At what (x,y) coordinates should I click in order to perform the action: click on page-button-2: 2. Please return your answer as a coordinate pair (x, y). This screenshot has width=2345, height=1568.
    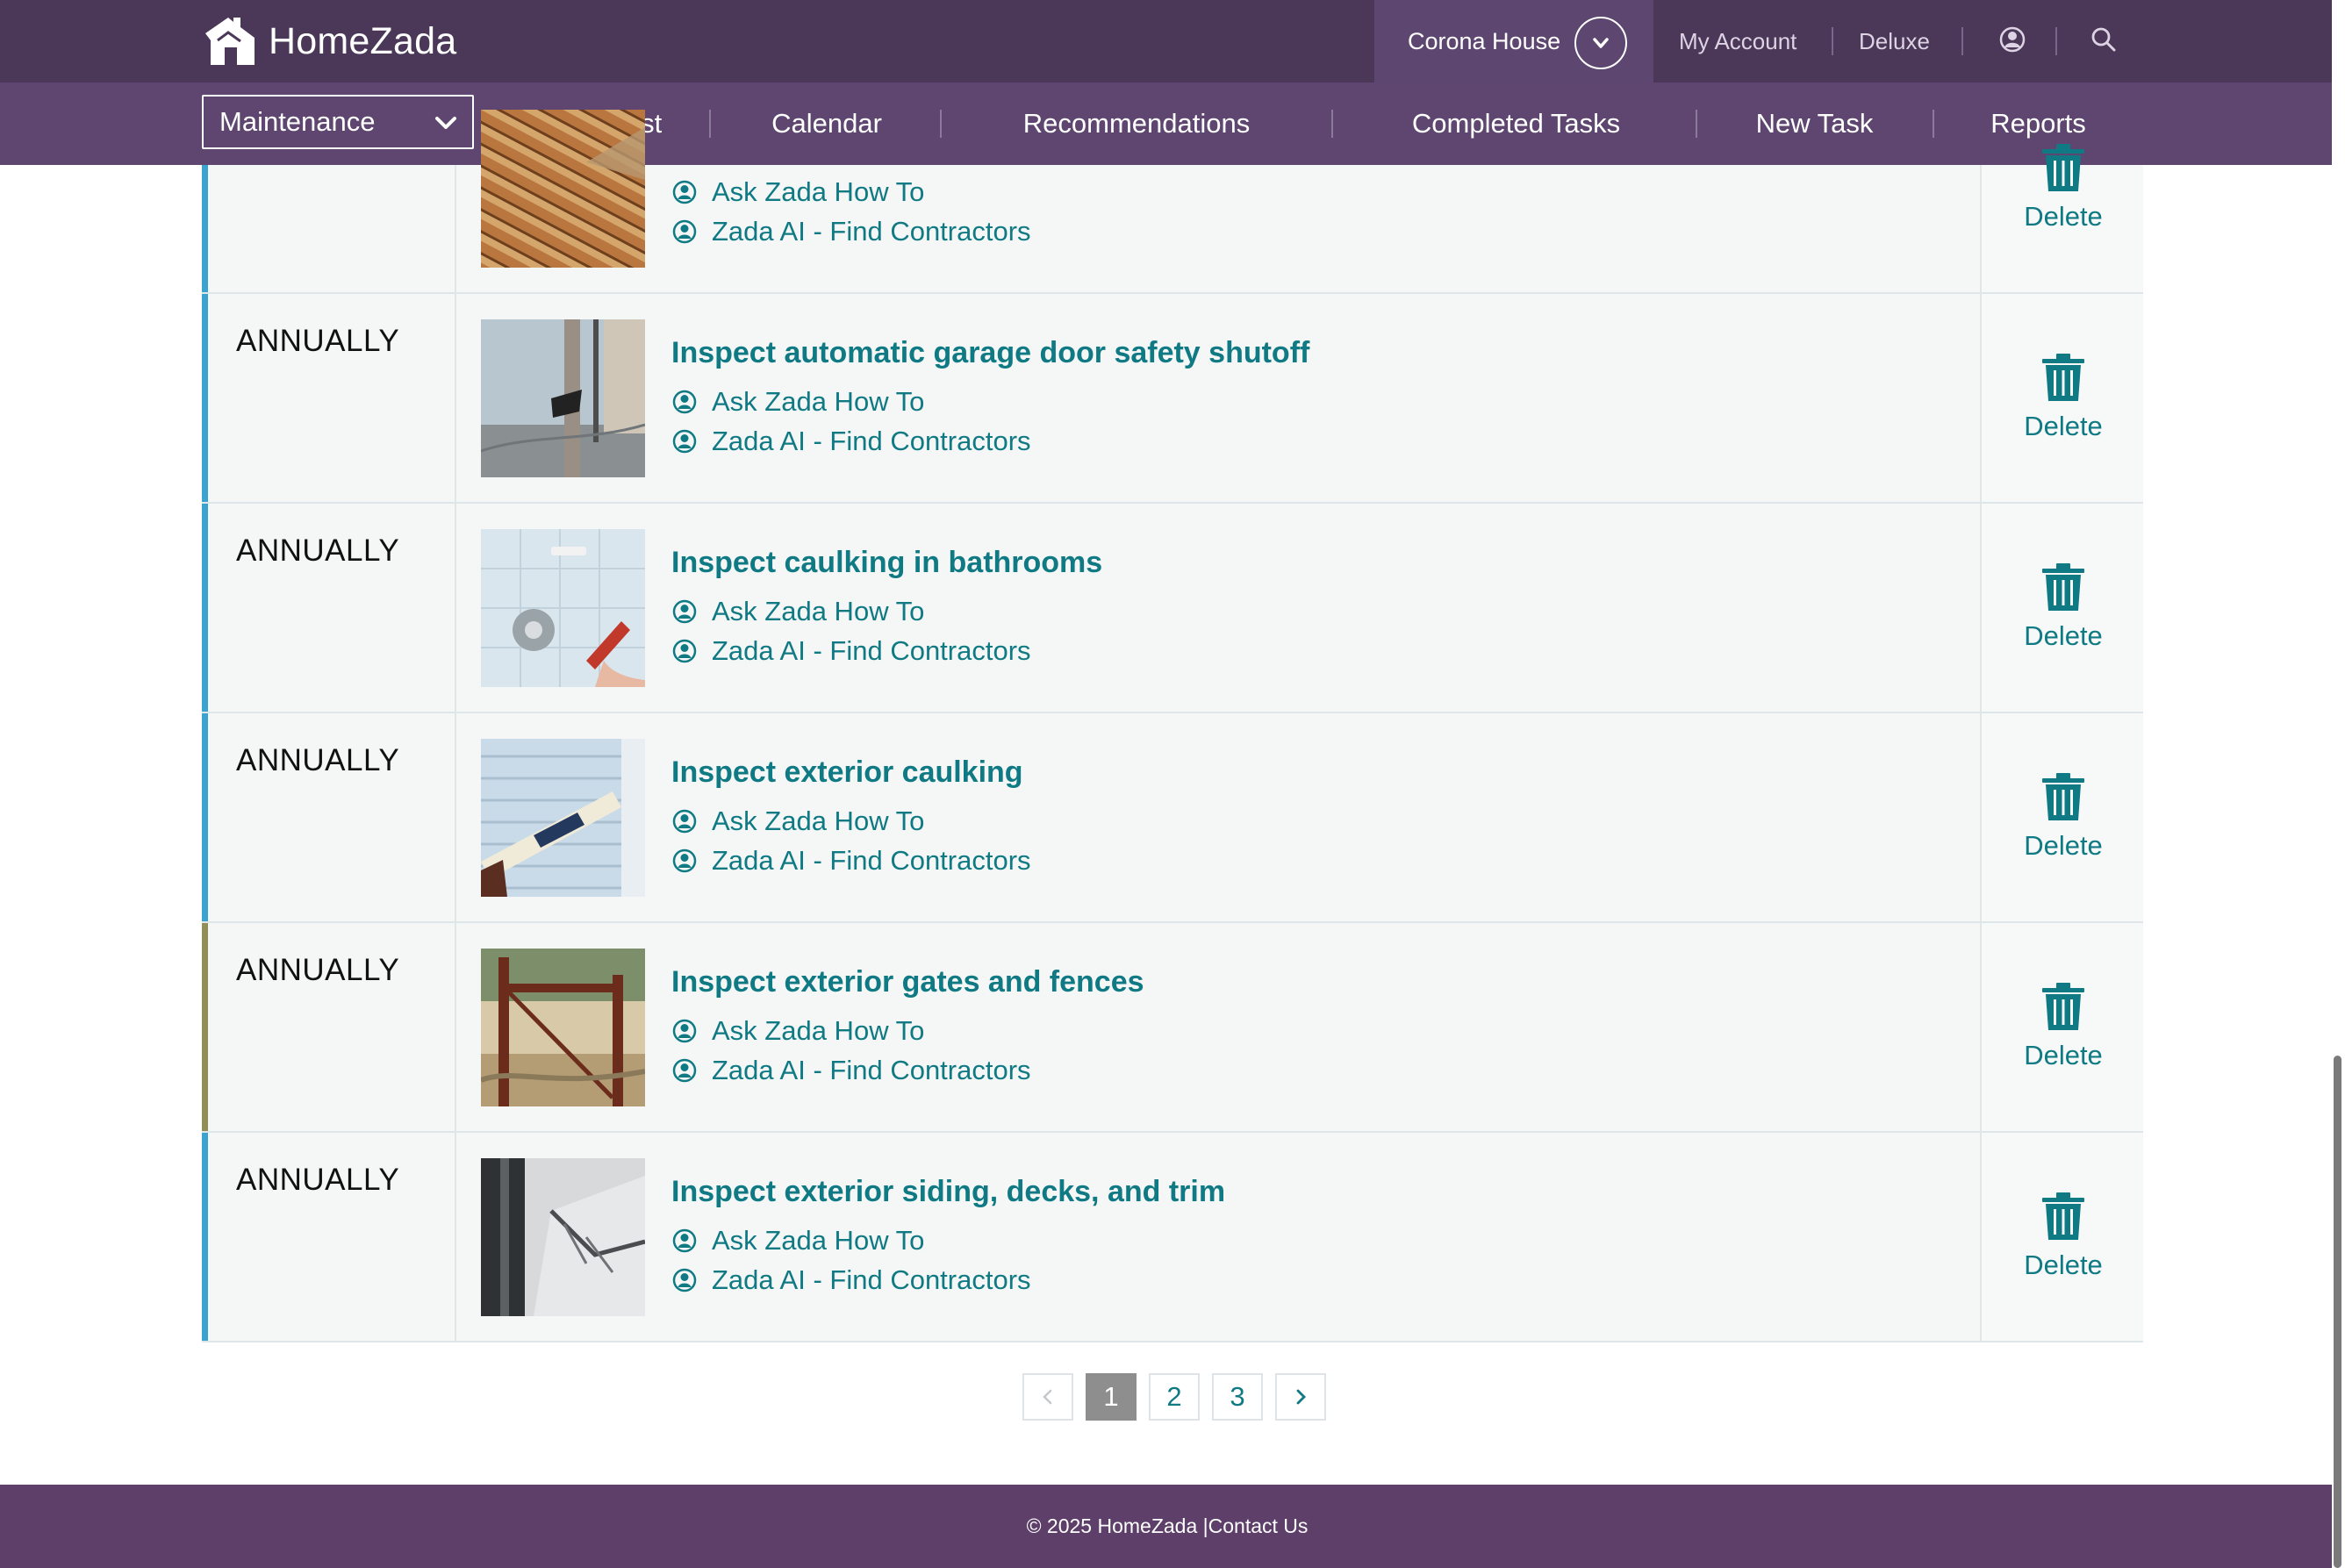
    Looking at the image, I should click on (1174, 1397).